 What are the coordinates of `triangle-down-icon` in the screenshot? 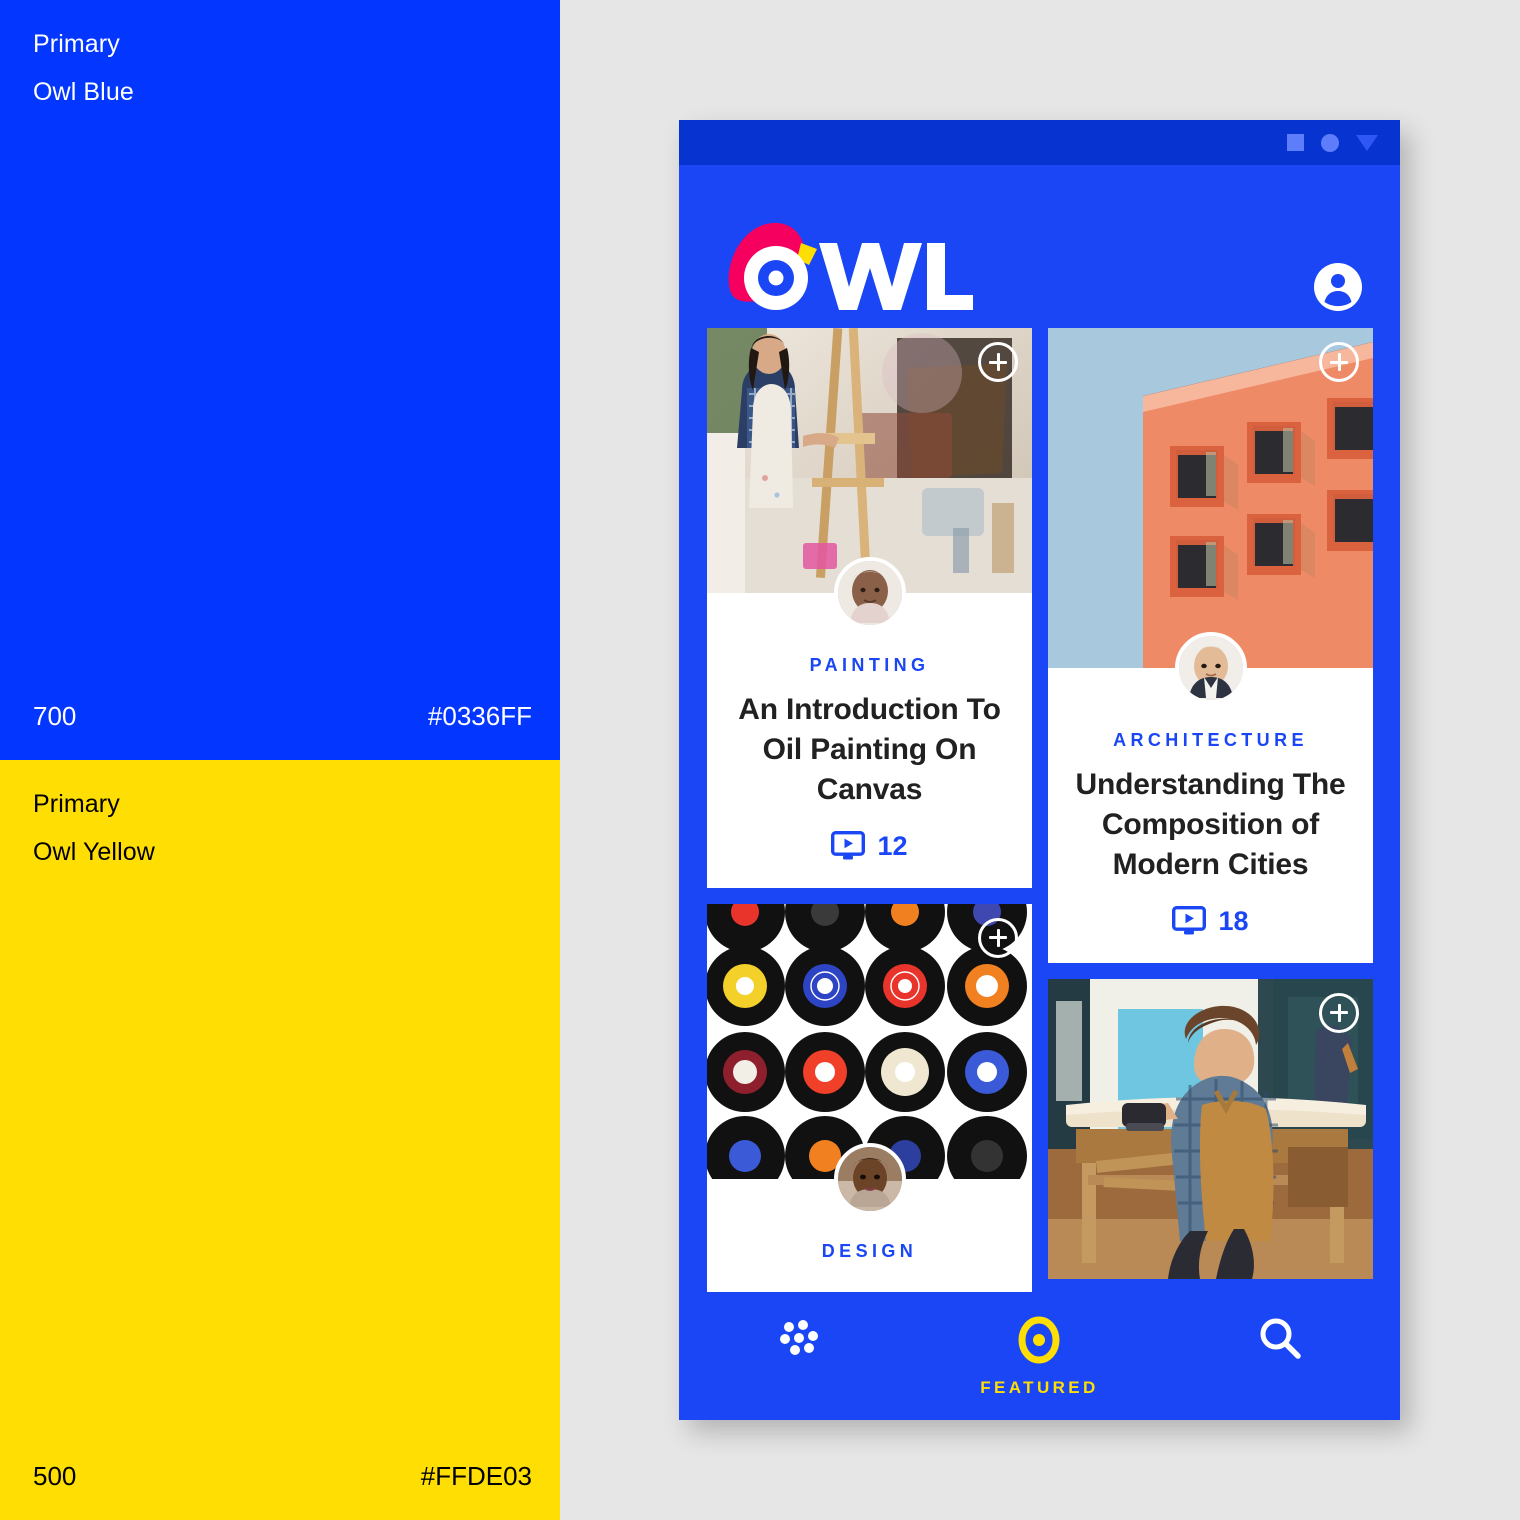 It's located at (1367, 142).